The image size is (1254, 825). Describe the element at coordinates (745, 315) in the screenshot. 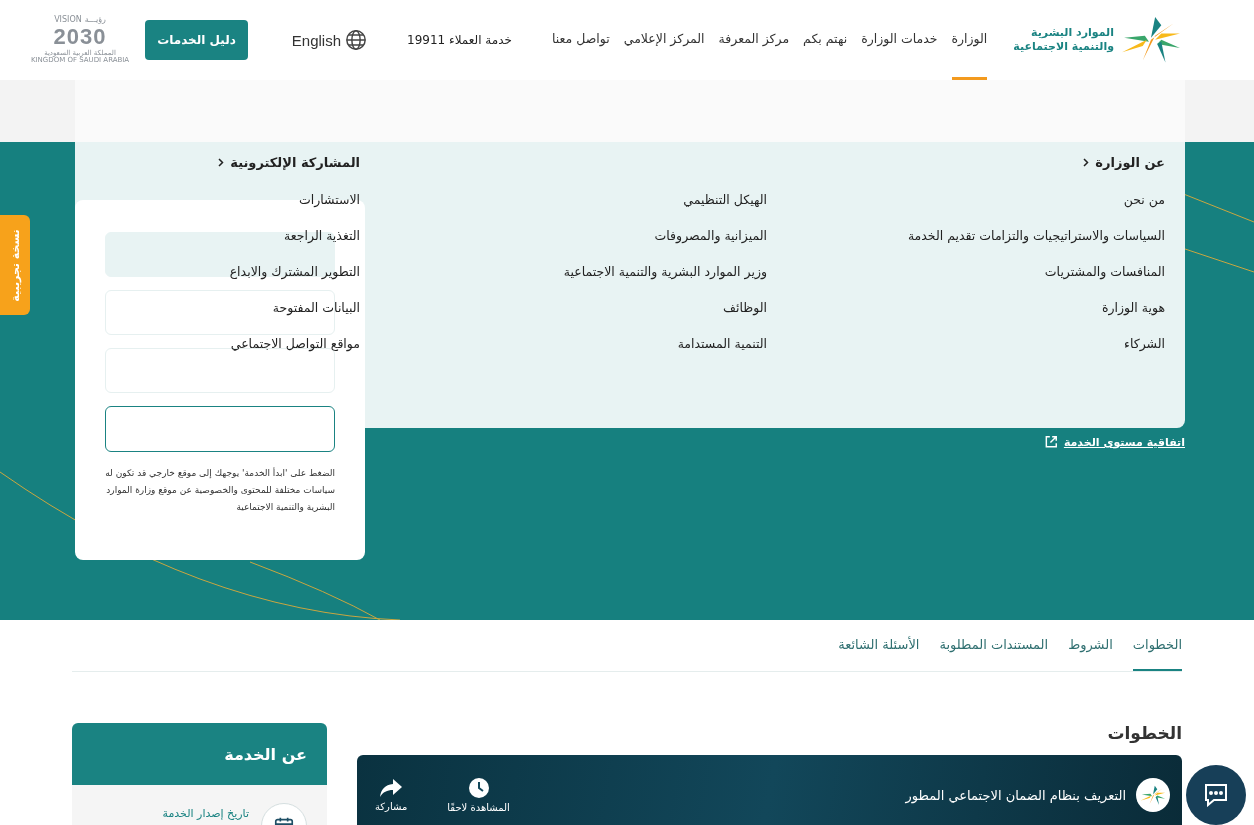

I see `menu-item: الوظائف` at that location.